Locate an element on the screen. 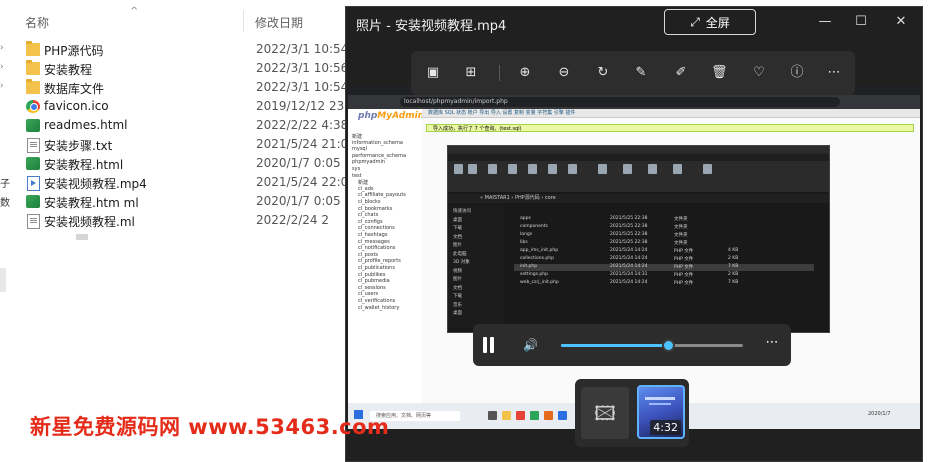 This screenshot has height=462, width=931. inner-file-date: 2021/5/25 22:38 is located at coordinates (629, 218).